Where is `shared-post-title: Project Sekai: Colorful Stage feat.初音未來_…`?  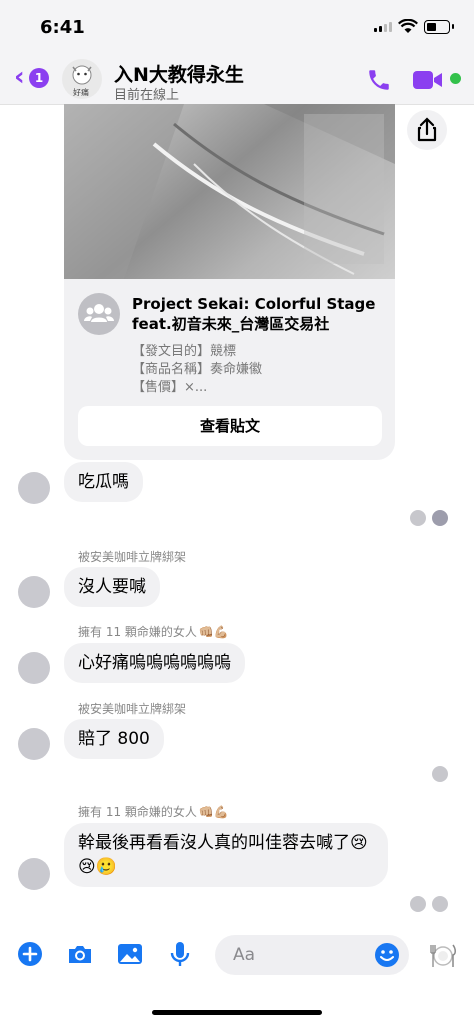
shared-post-title: Project Sekai: Colorful Stage feat.初音未來_… is located at coordinates (257, 314).